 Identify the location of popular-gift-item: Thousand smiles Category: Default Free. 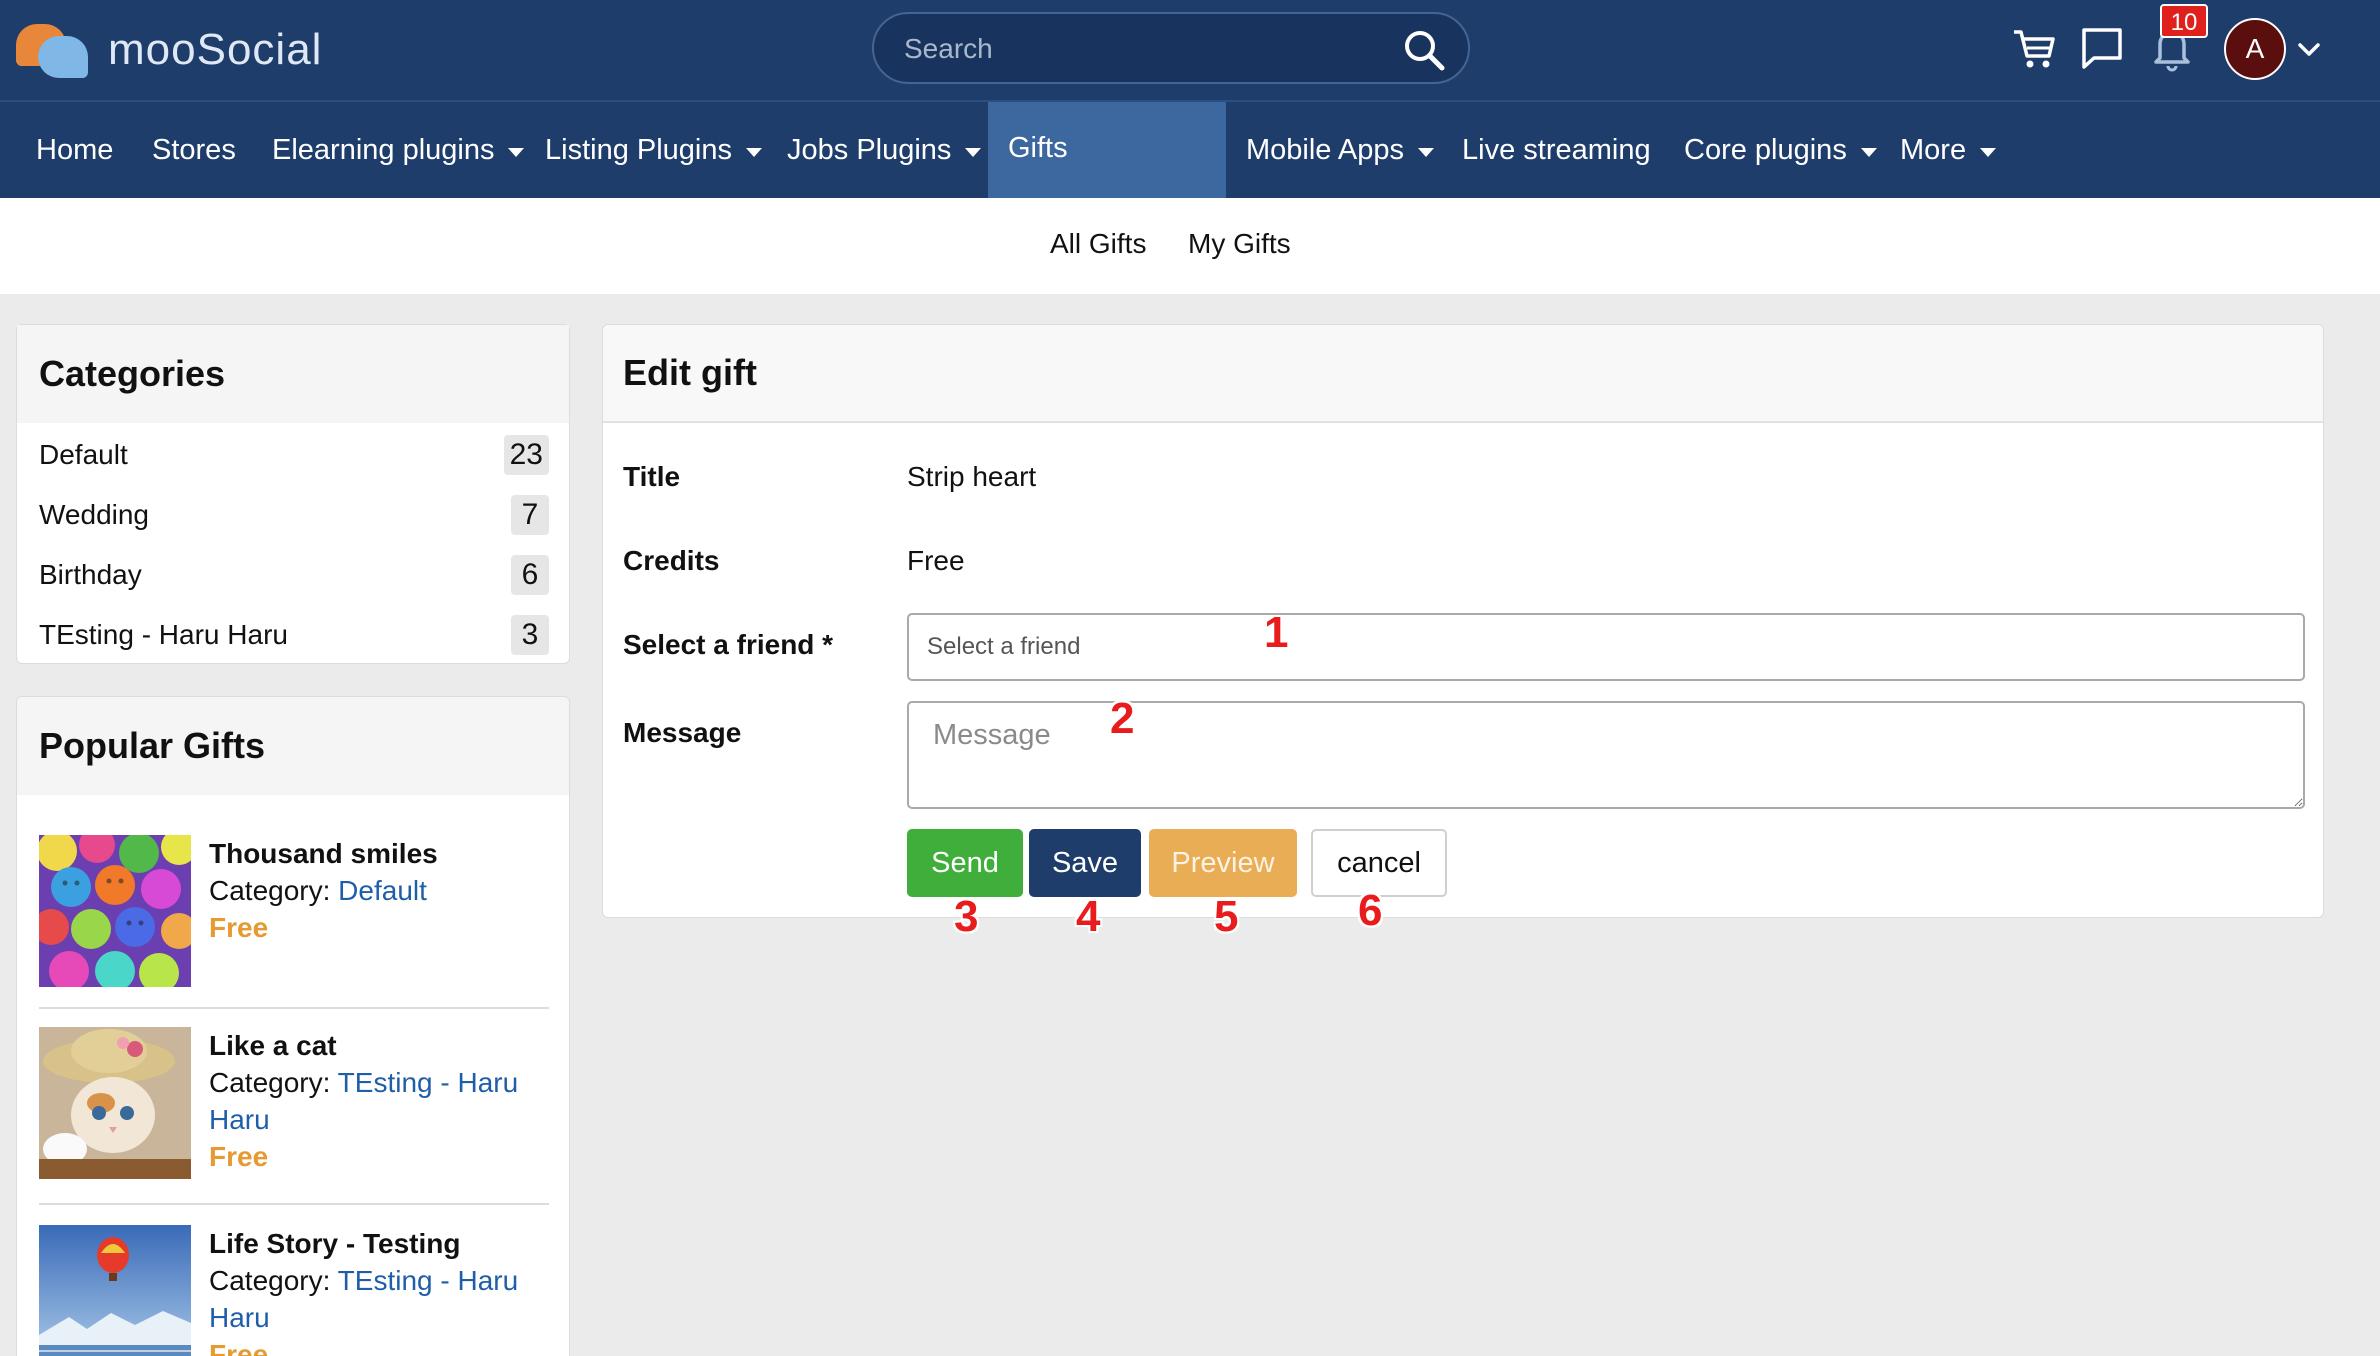
(294, 915).